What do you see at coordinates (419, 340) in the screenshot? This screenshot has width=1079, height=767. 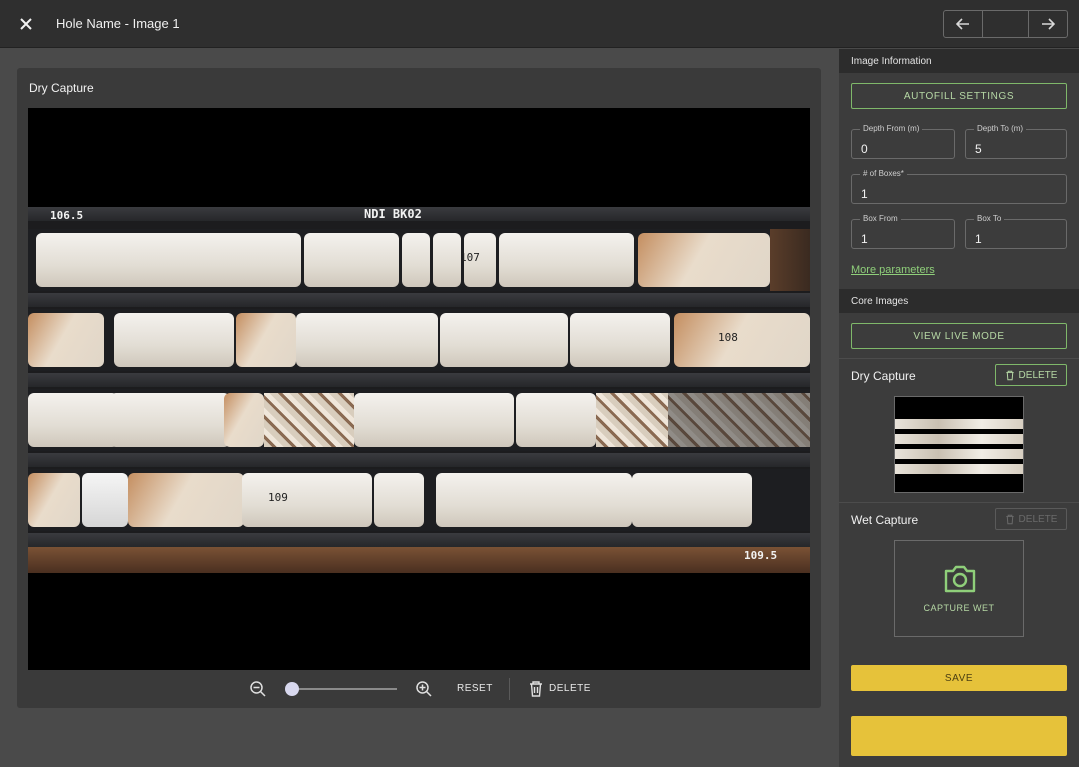 I see `core-row: 108` at bounding box center [419, 340].